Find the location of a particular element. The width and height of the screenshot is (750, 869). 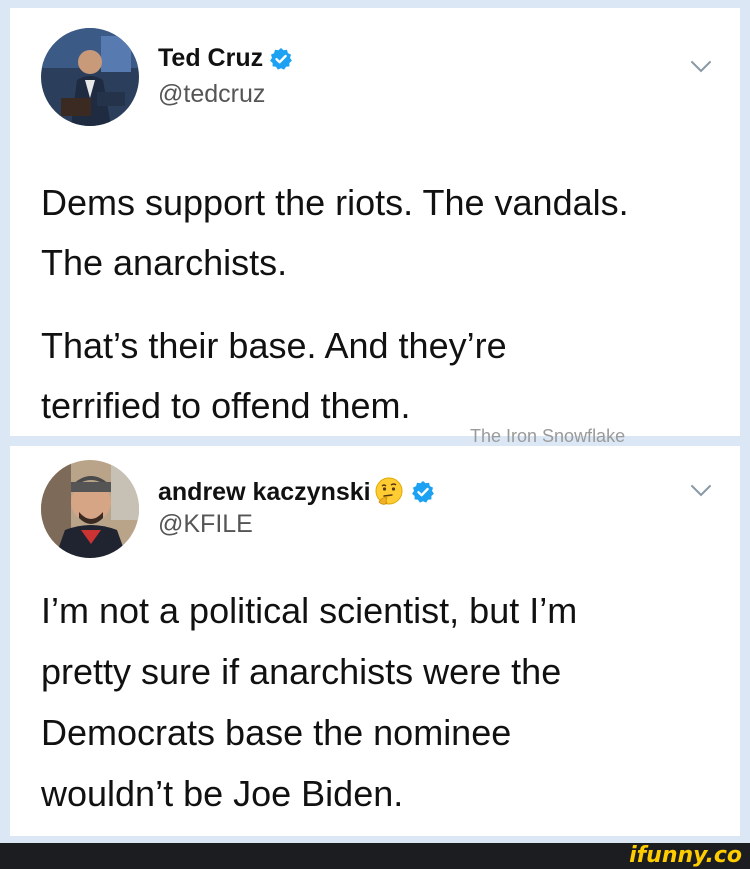

tweet-body-line: Democrats base the nominee is located at coordinates (276, 732).